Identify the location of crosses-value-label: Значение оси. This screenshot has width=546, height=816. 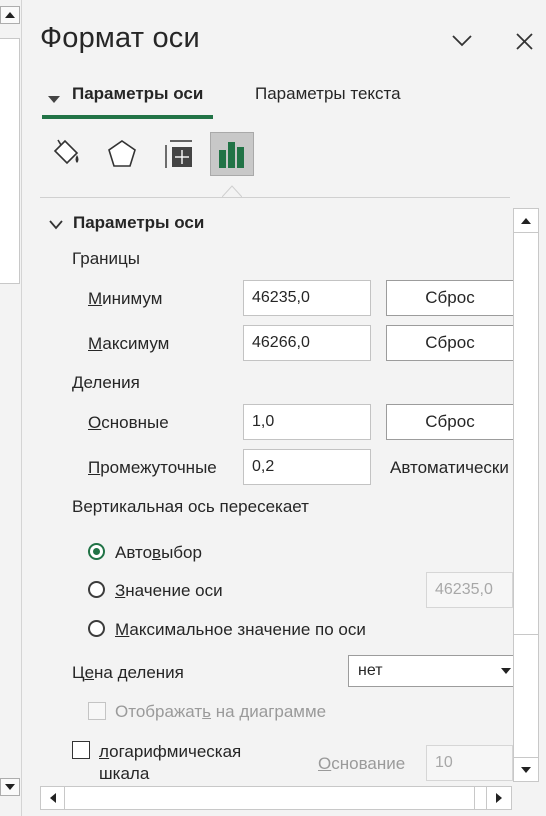
(169, 591).